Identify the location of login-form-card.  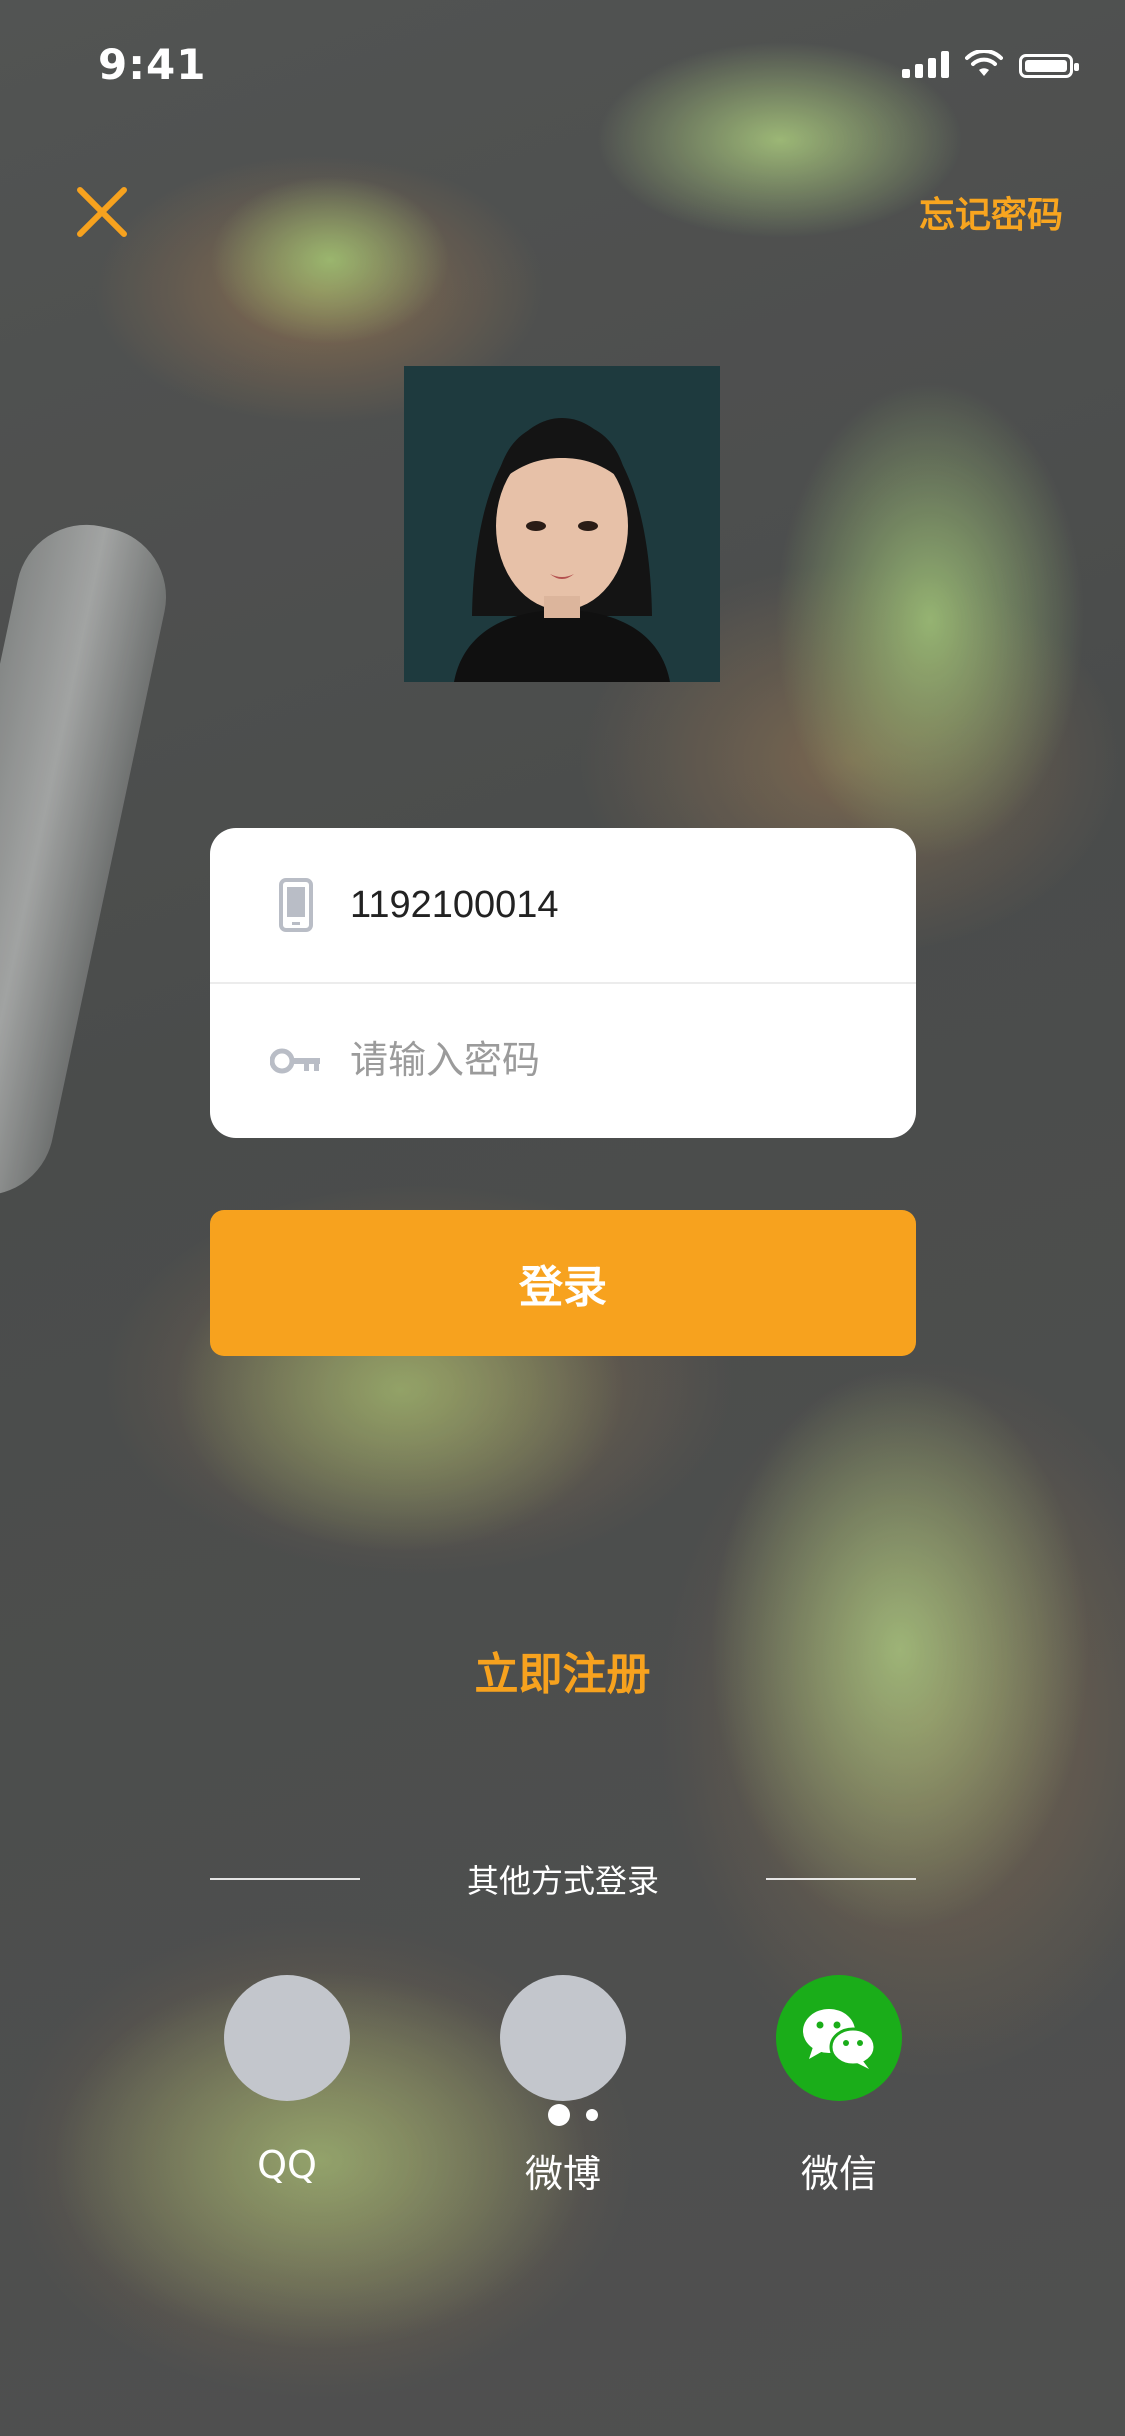
(563, 983).